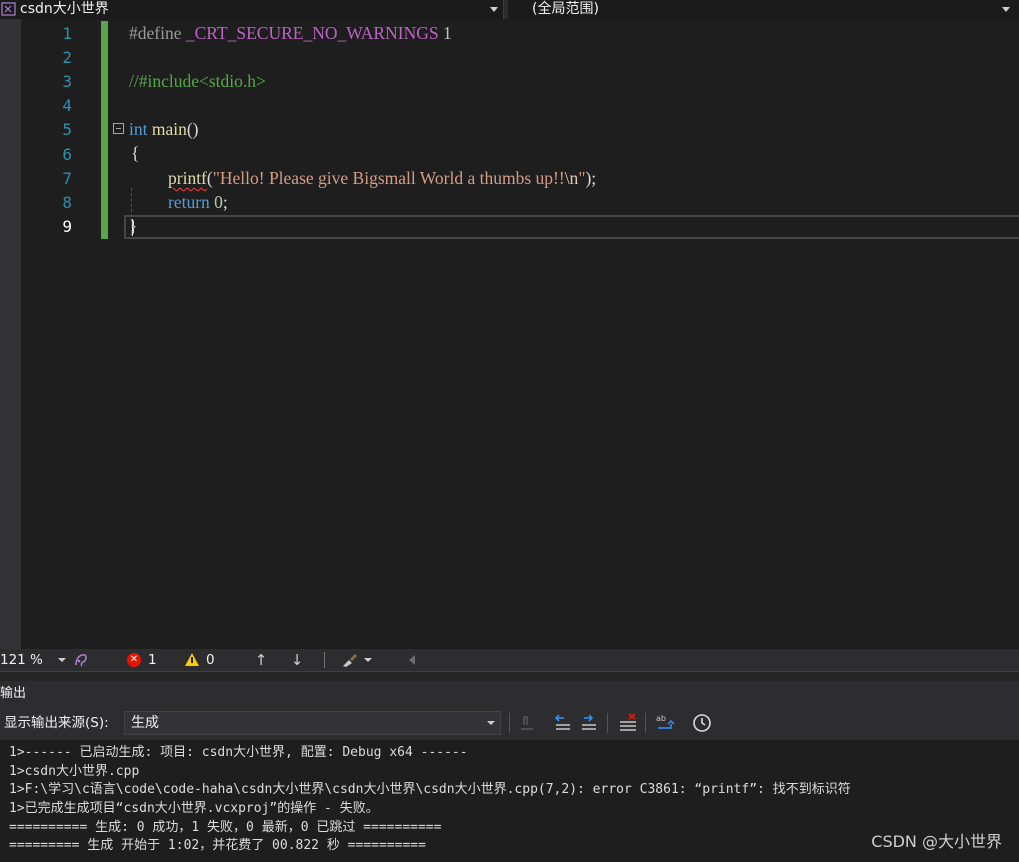 The width and height of the screenshot is (1019, 862). What do you see at coordinates (67, 178) in the screenshot?
I see `line-number: 7` at bounding box center [67, 178].